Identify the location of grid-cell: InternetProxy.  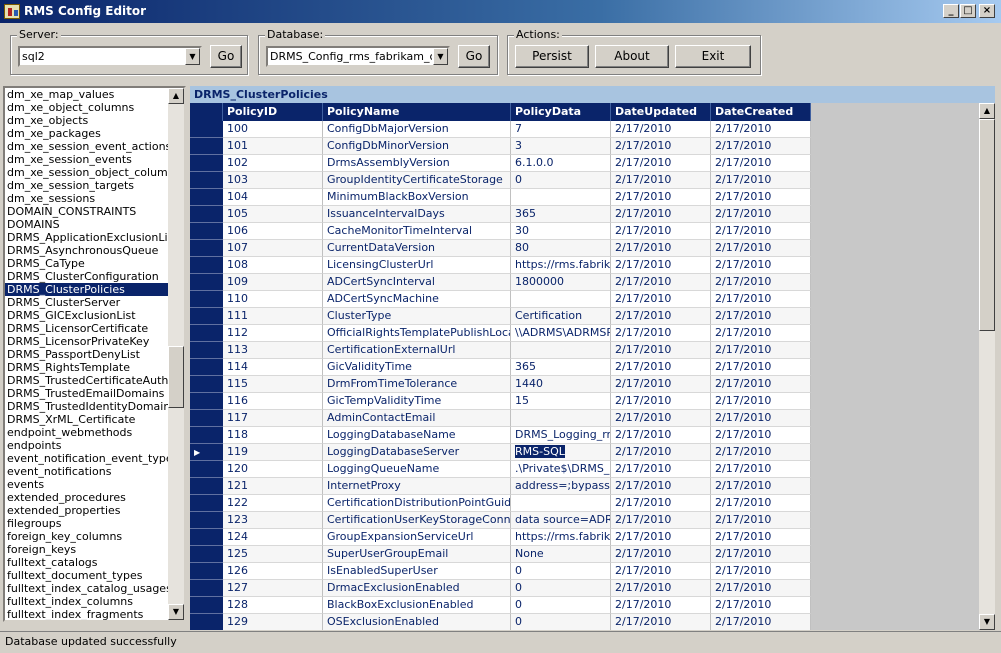
(417, 486).